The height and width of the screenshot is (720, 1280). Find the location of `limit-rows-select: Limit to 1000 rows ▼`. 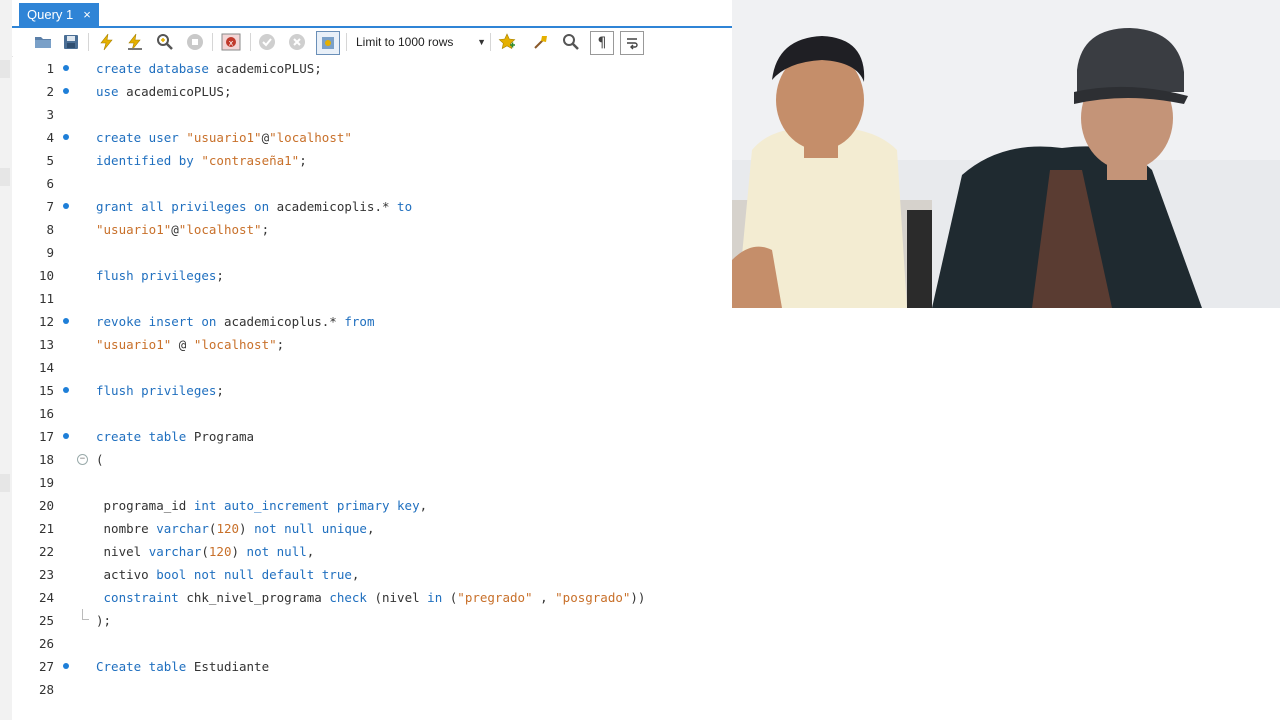

limit-rows-select: Limit to 1000 rows ▼ is located at coordinates (421, 42).